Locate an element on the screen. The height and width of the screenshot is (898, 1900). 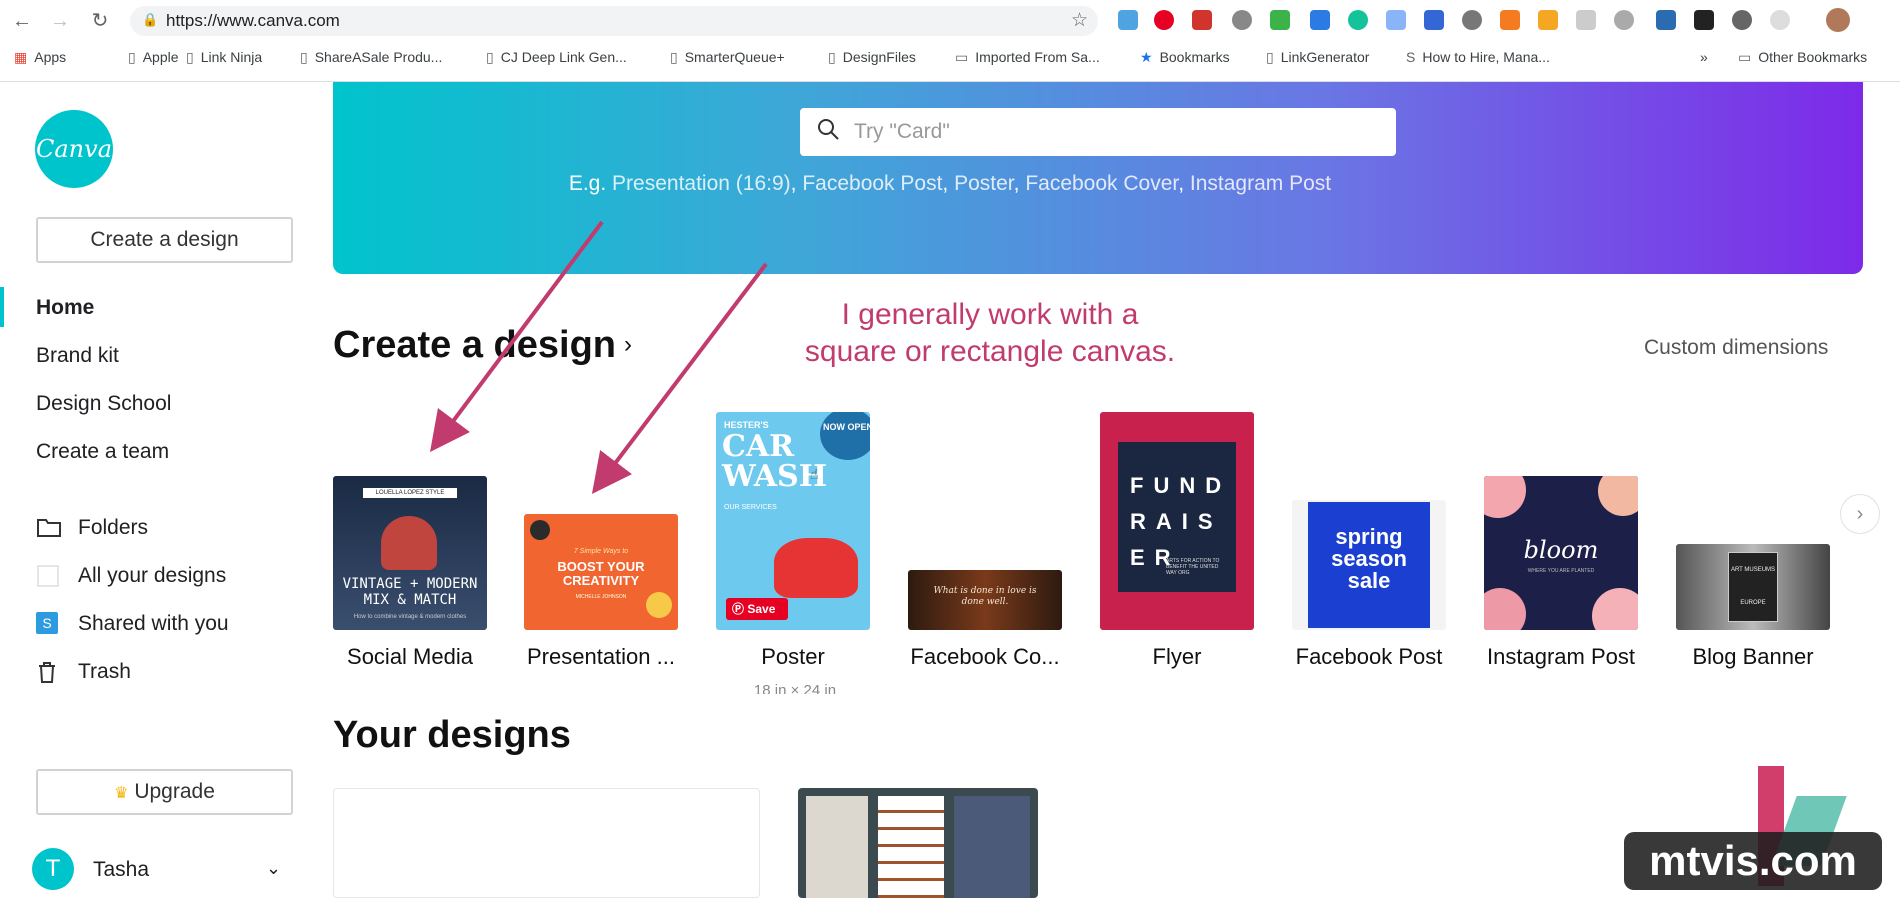
pinterest-save-button: Ⓟ Save is located at coordinates (757, 609).